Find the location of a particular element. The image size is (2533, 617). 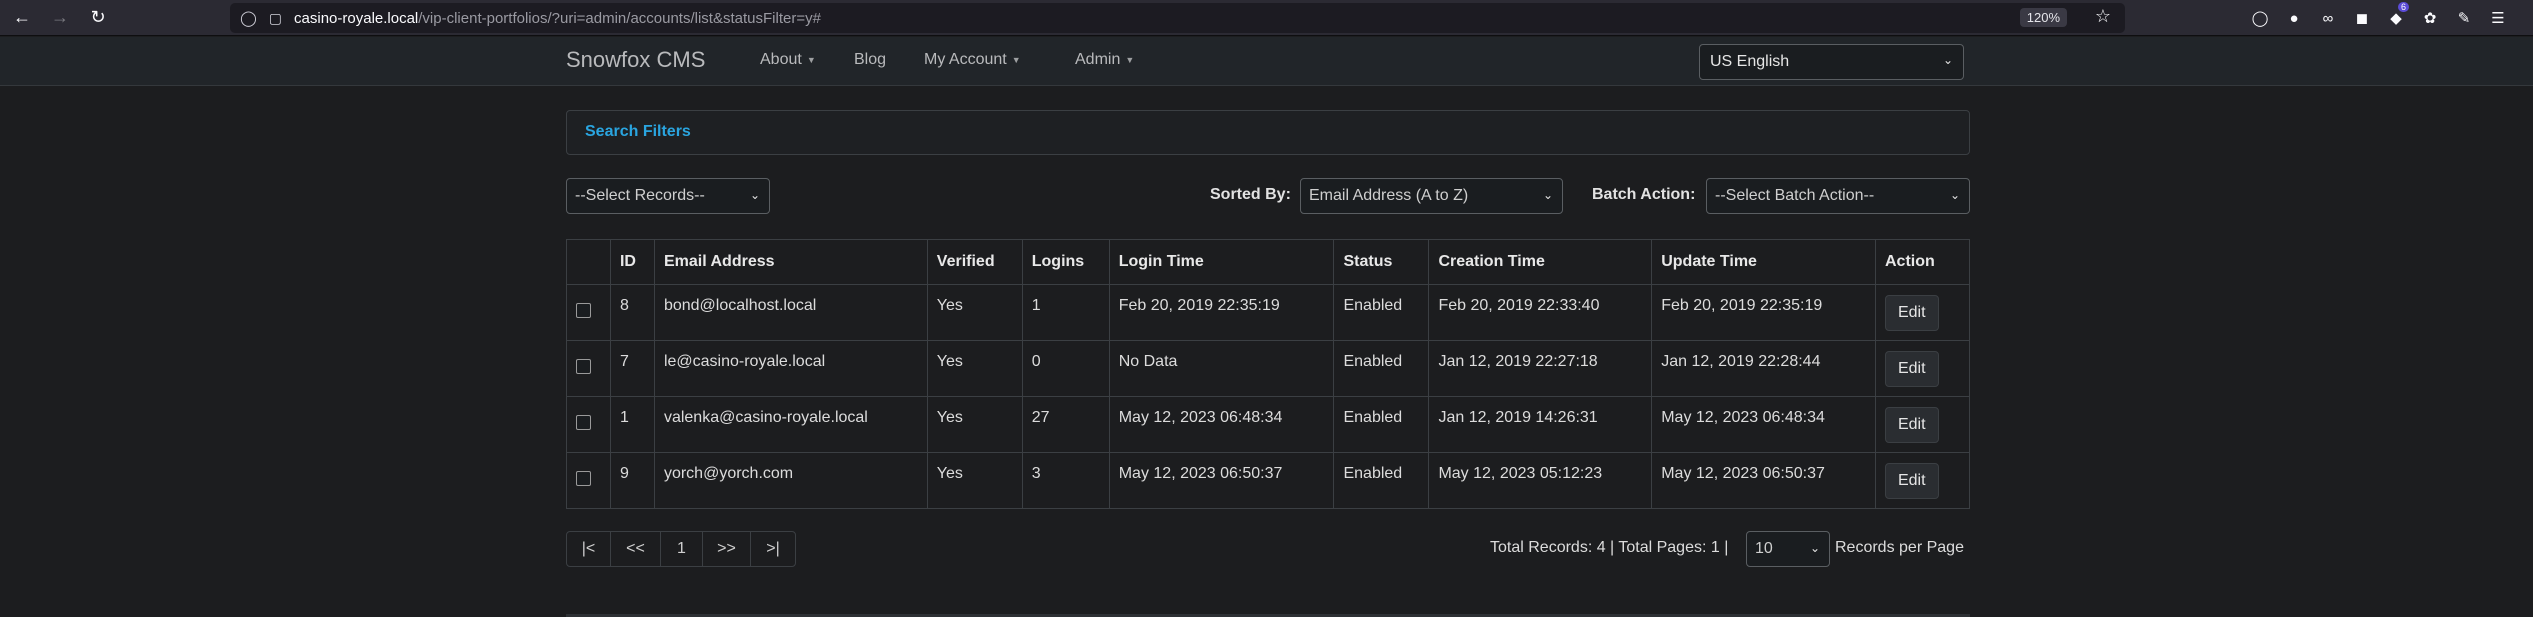

prev-page-button: << is located at coordinates (636, 549).